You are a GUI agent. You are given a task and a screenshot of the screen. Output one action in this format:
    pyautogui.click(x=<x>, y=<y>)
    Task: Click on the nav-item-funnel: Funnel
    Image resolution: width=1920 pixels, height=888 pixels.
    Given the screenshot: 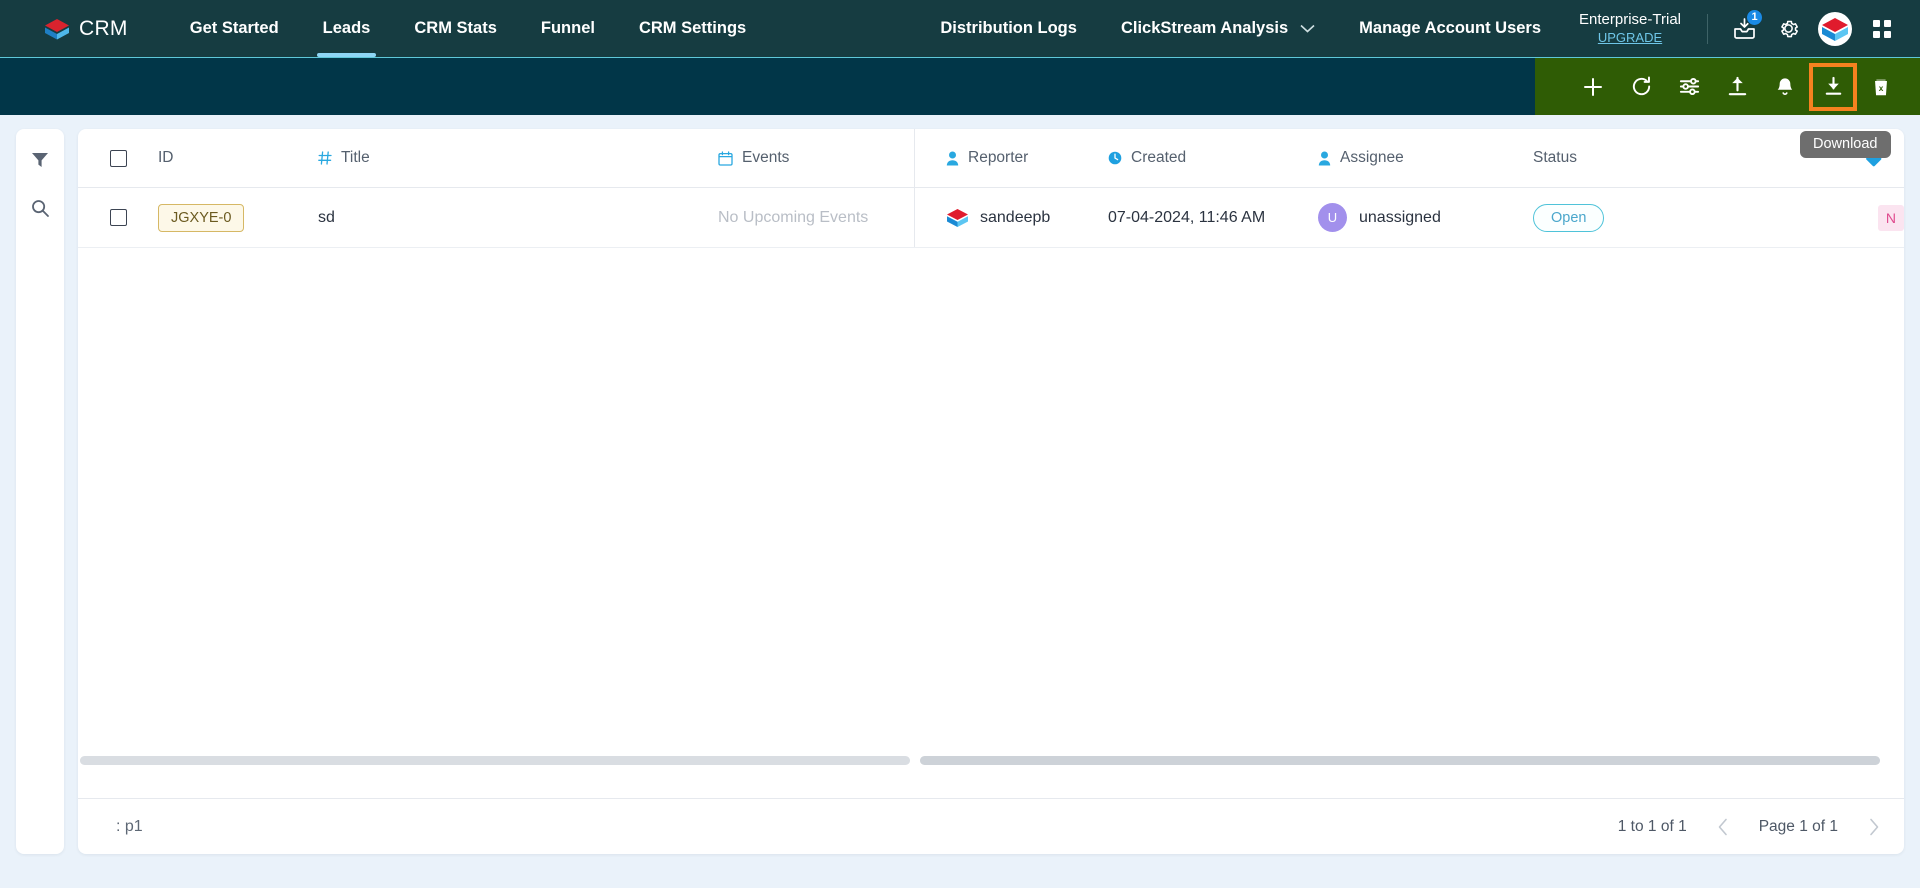 What is the action you would take?
    pyautogui.click(x=568, y=28)
    